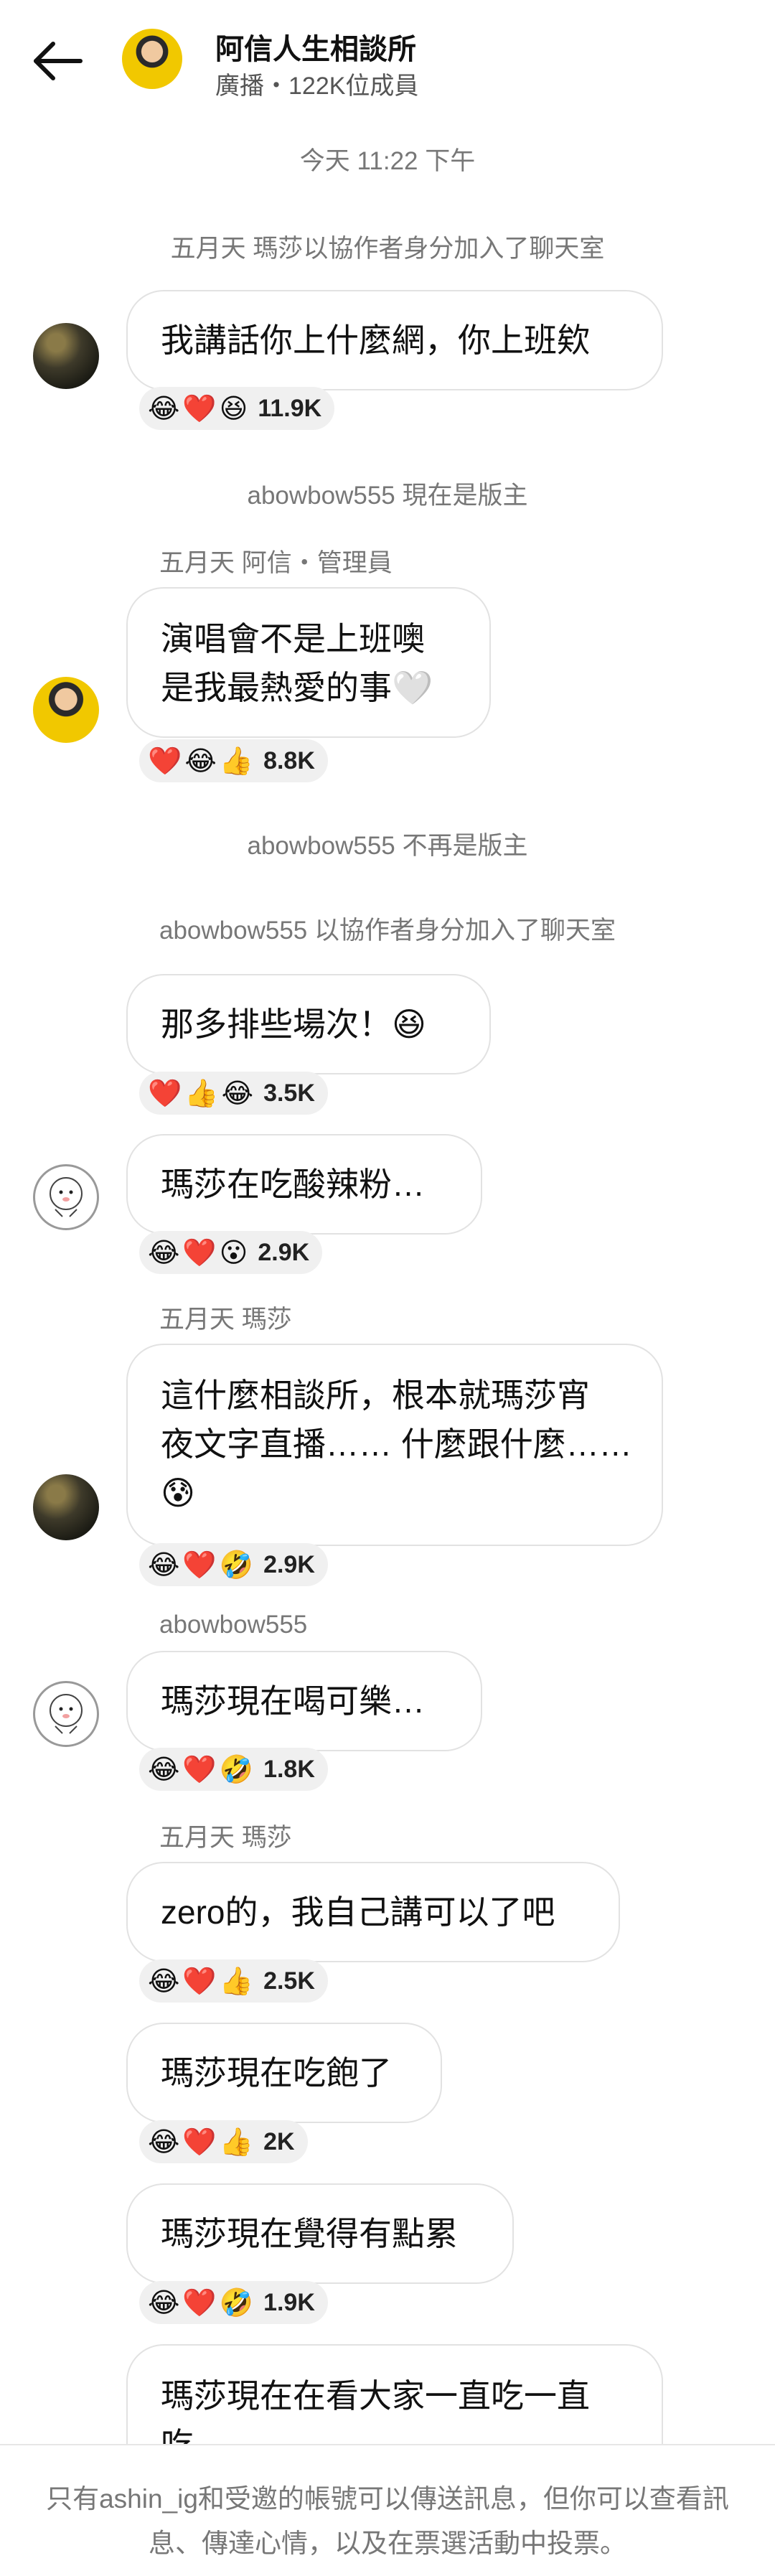  I want to click on channel-avatar, so click(152, 59).